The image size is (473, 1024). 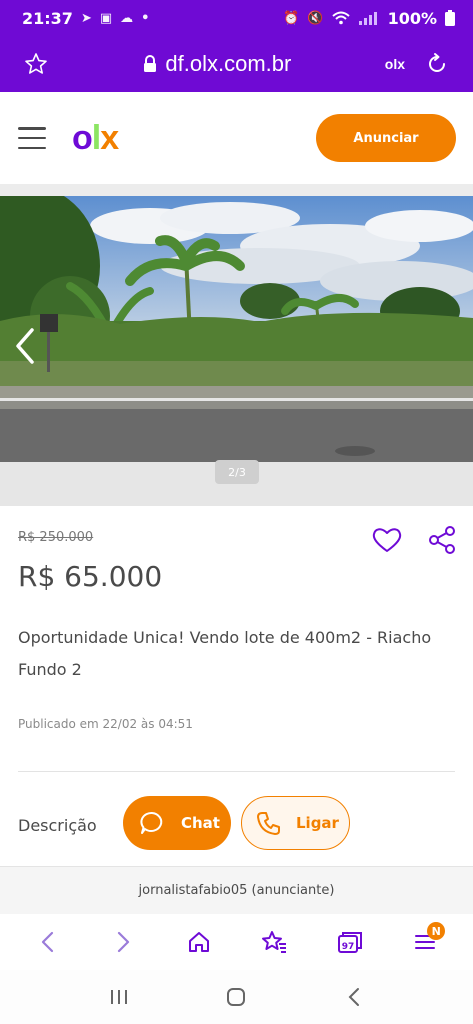 I want to click on section-divider, so click(x=236, y=190).